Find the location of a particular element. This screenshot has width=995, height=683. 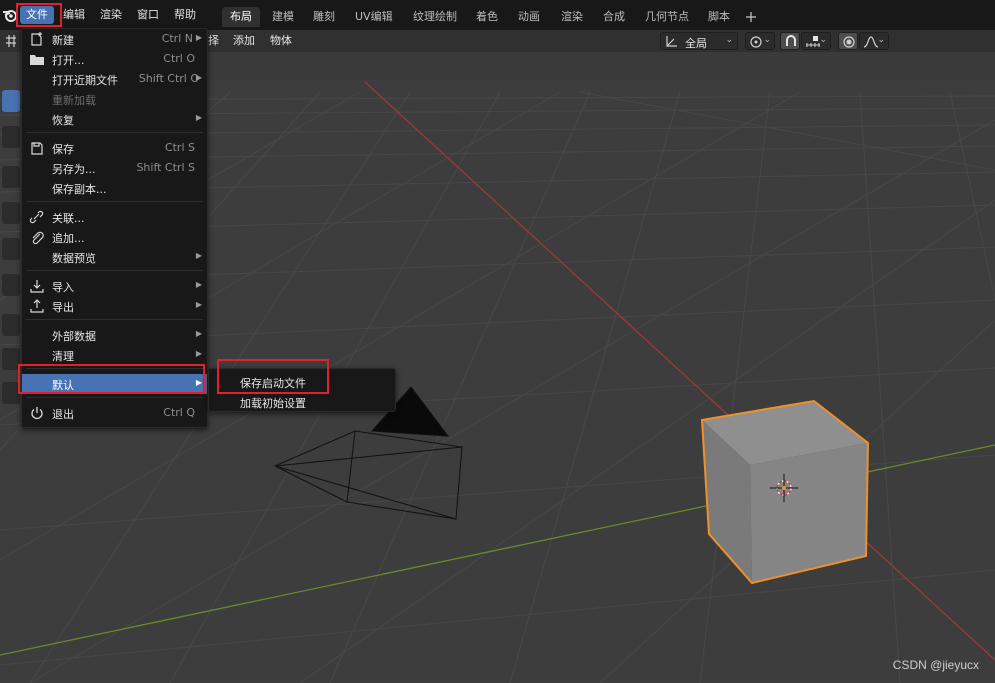

menu-select: 择 is located at coordinates (213, 41).